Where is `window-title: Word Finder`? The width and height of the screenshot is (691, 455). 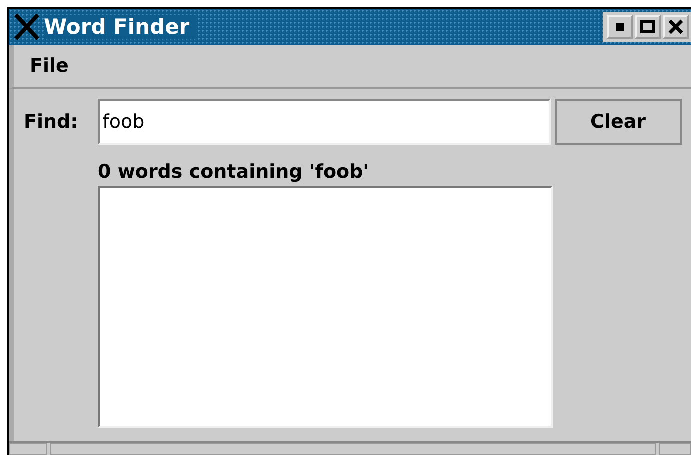 window-title: Word Finder is located at coordinates (121, 27).